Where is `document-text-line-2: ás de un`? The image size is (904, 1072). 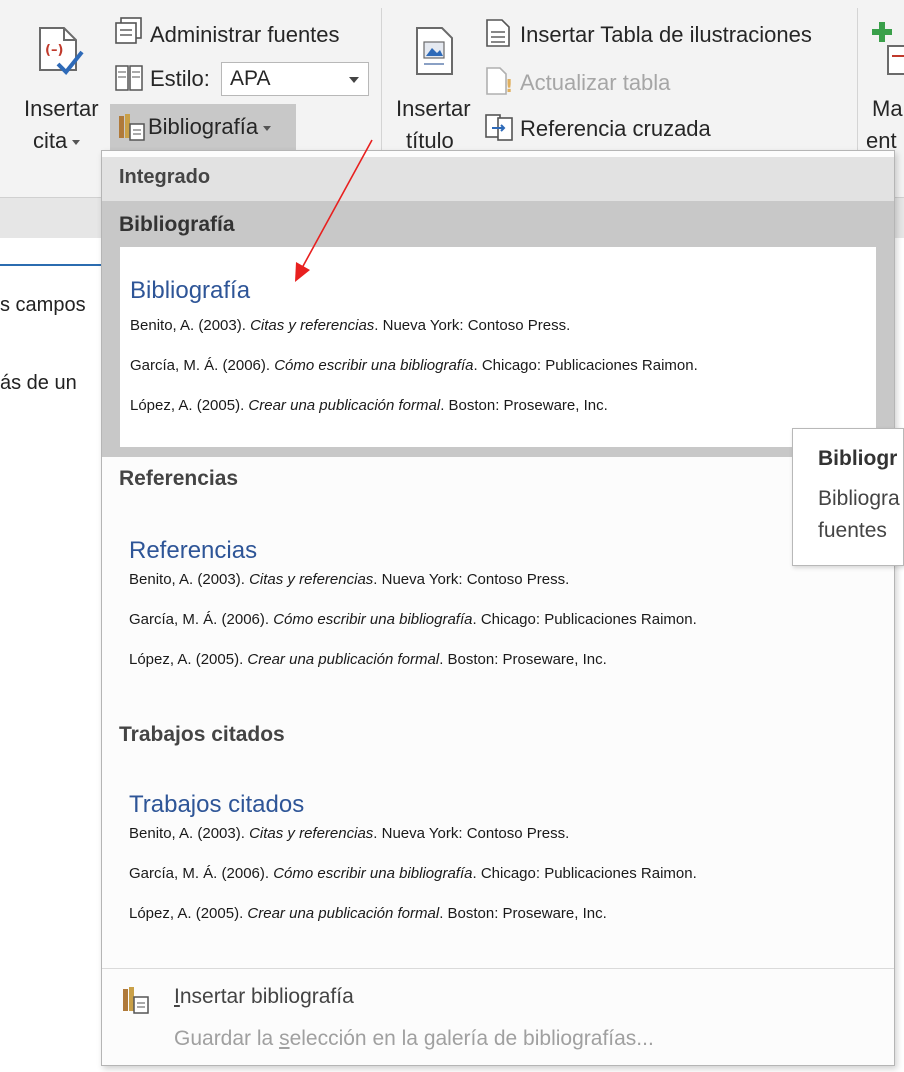
document-text-line-2: ás de un is located at coordinates (38, 383).